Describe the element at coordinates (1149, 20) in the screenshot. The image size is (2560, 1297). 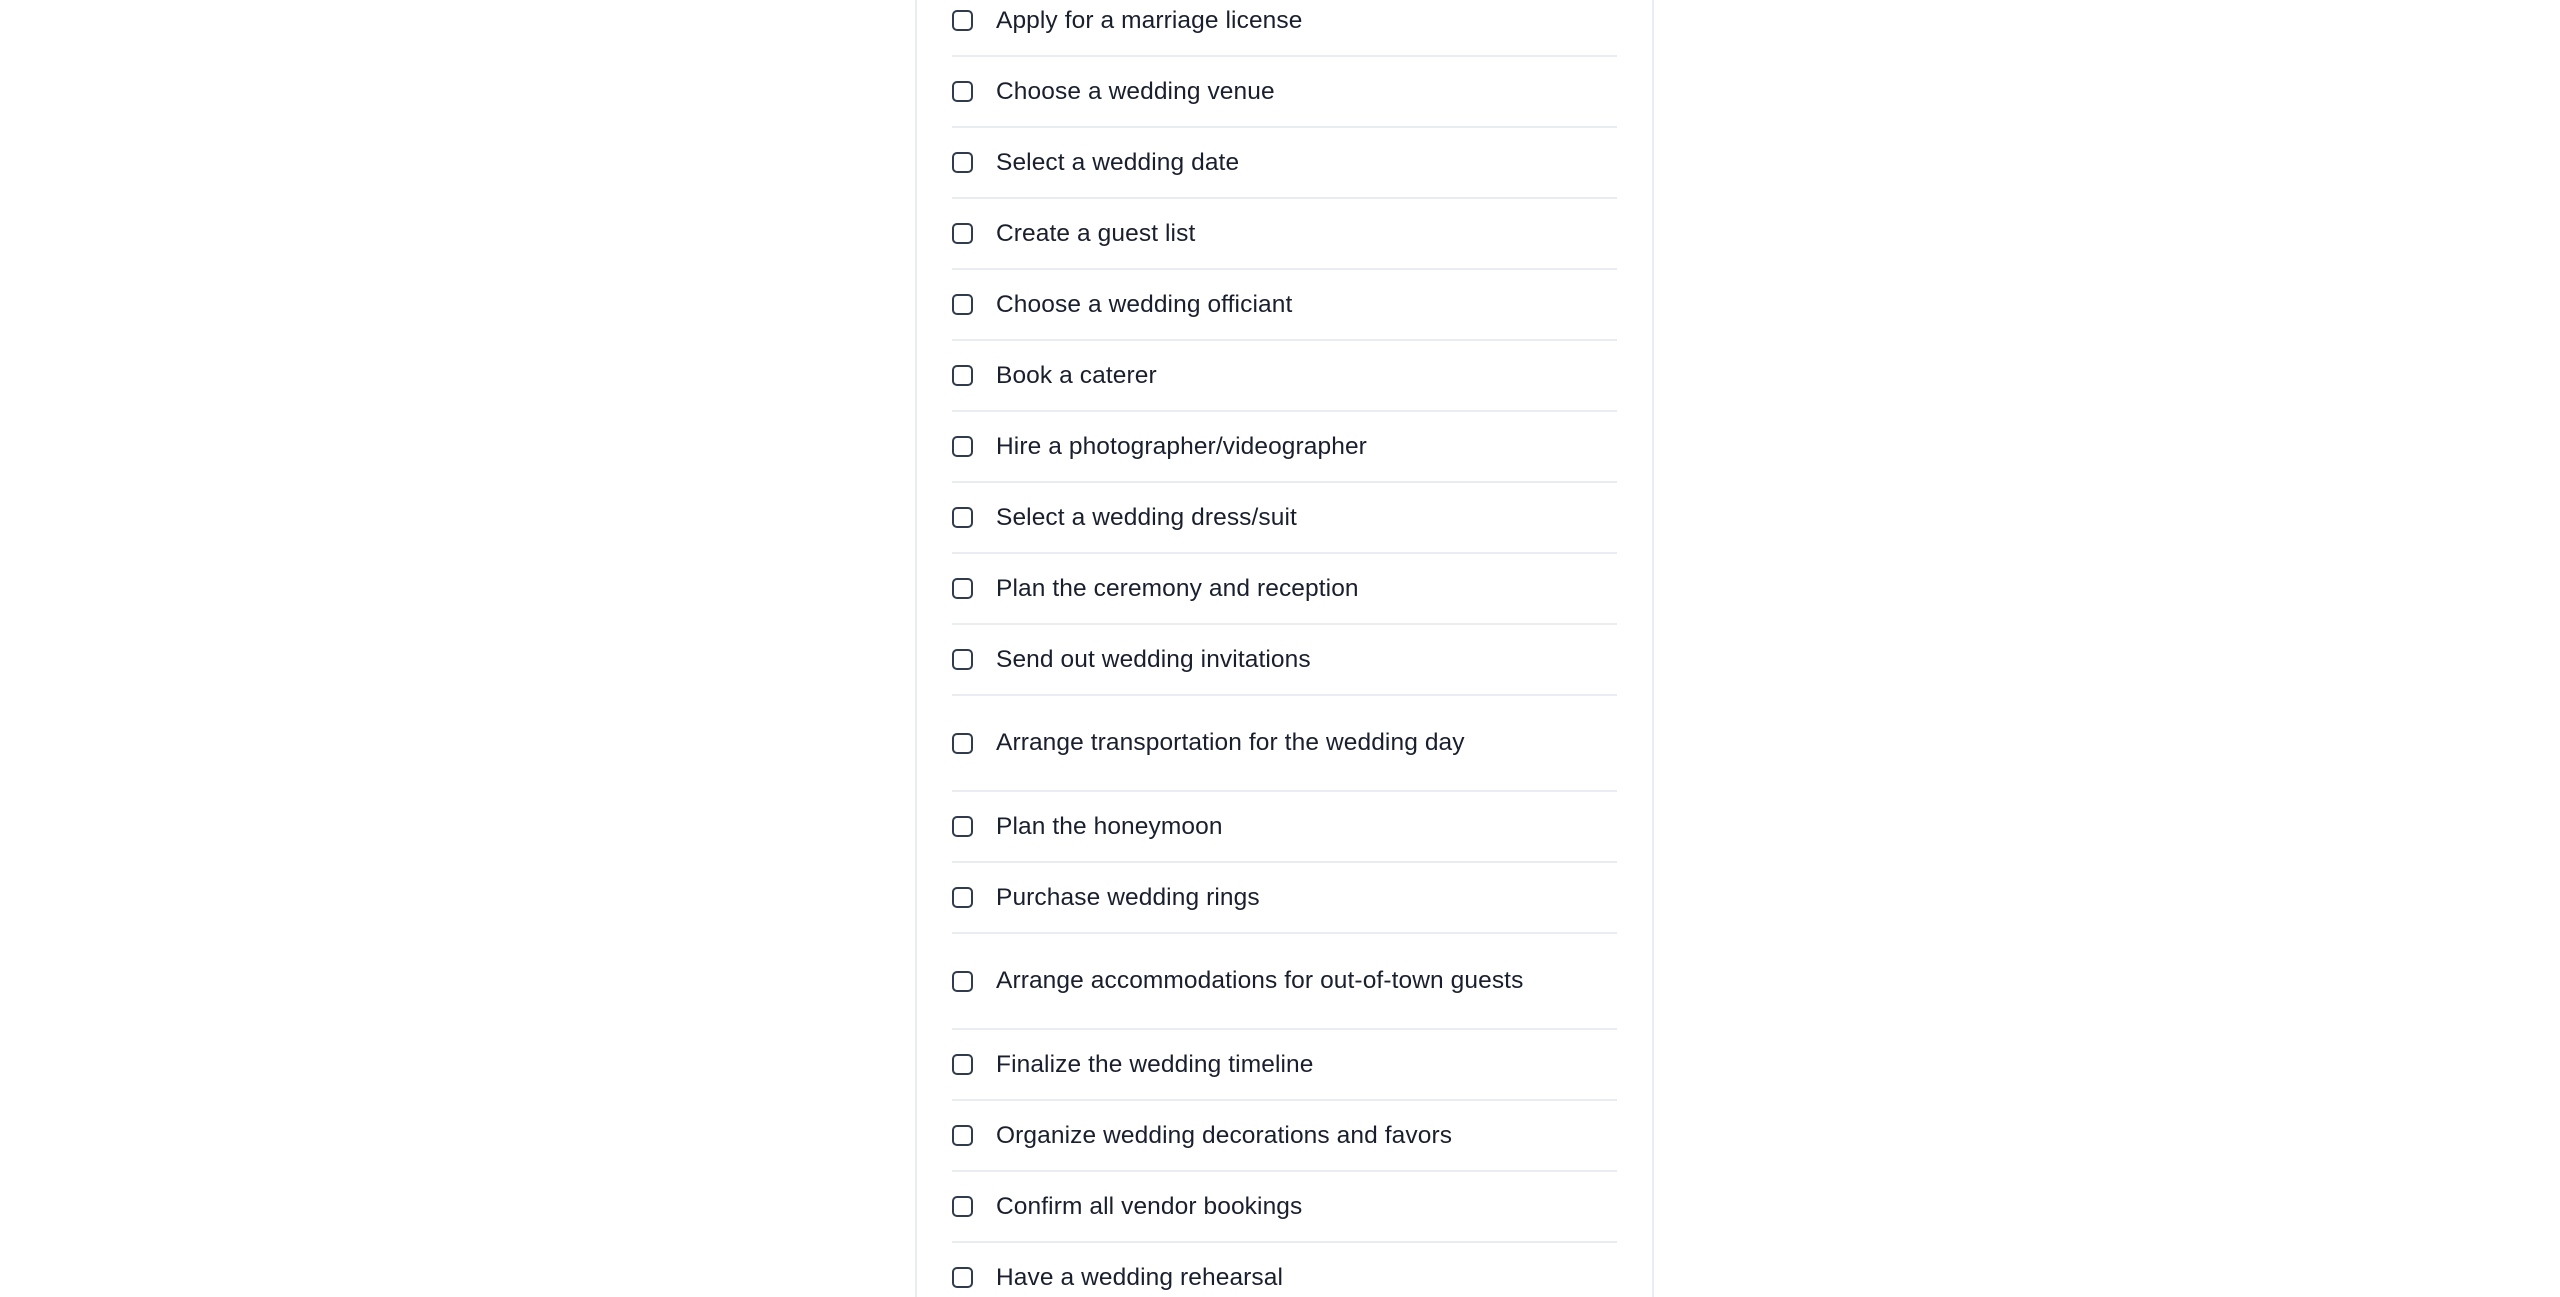
I see `checklist-item-label: Apply for a marriage license` at that location.